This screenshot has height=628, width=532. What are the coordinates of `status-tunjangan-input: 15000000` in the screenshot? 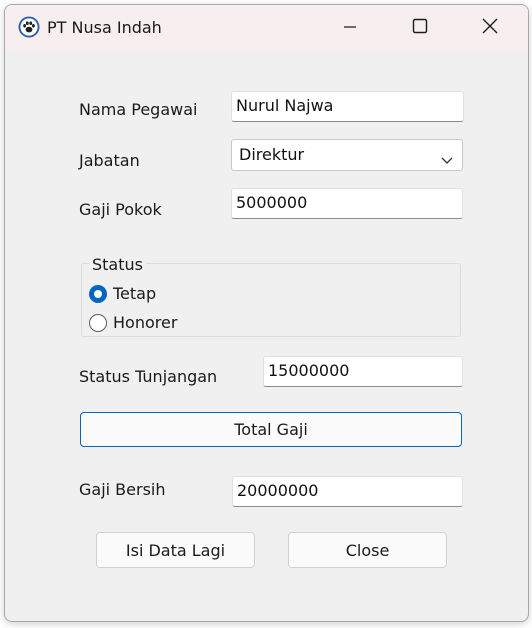 It's located at (363, 371).